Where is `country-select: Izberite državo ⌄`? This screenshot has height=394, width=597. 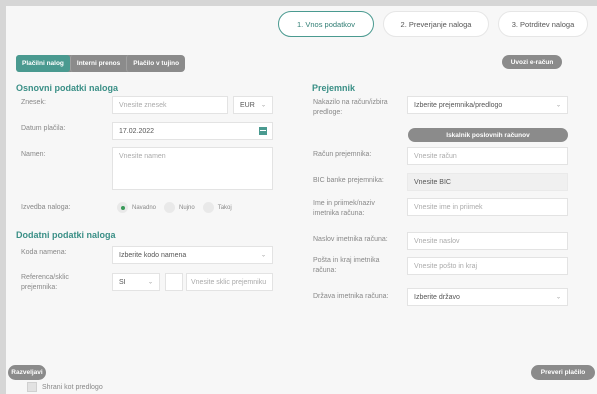
country-select: Izberite državo ⌄ is located at coordinates (487, 297).